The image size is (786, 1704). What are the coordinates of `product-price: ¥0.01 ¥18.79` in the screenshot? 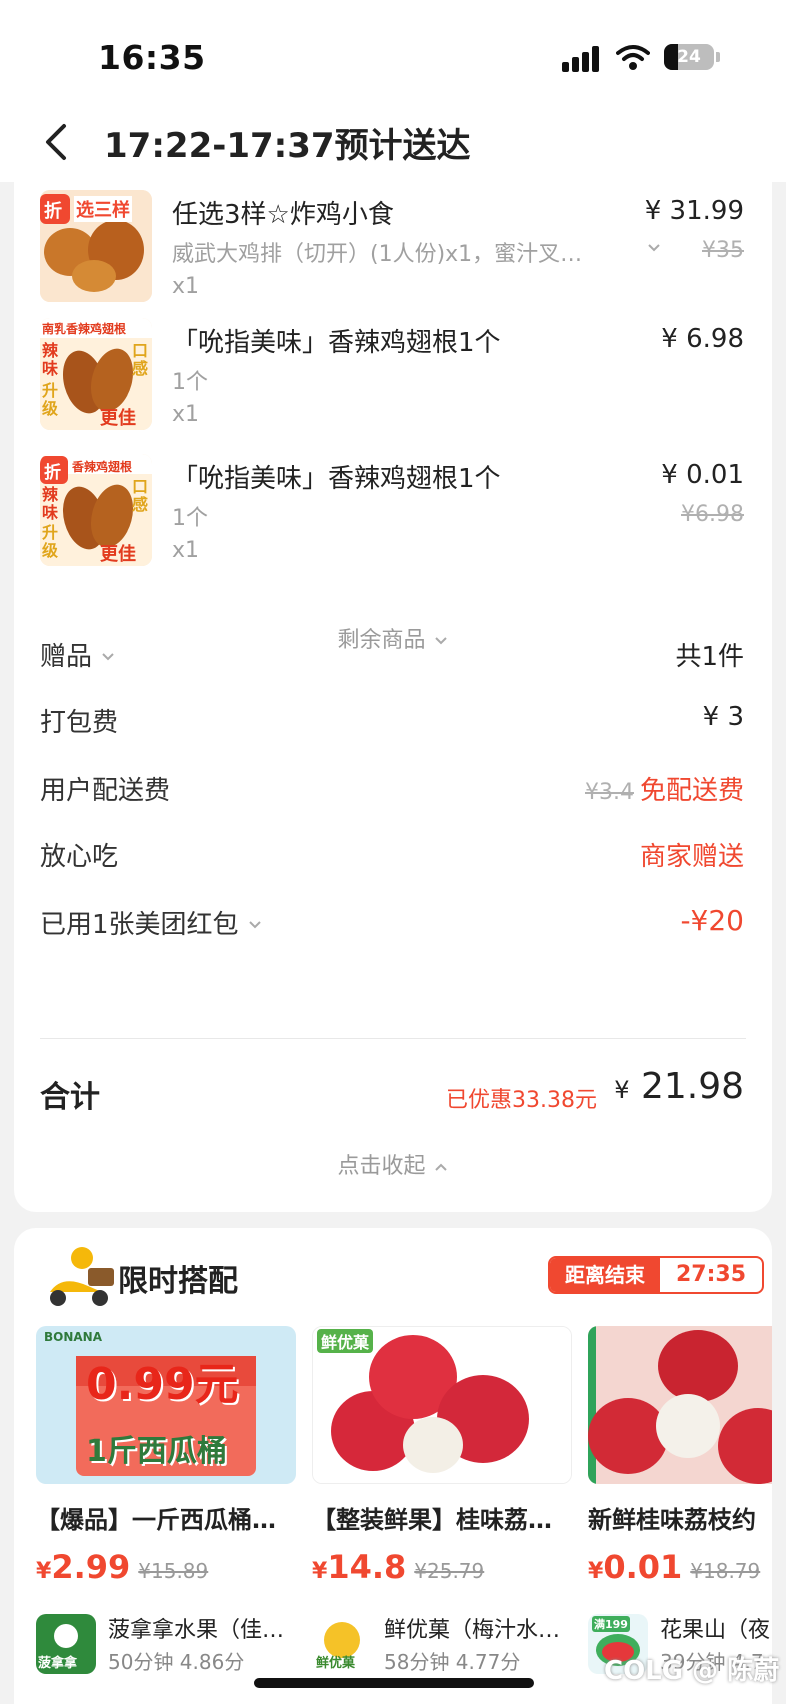 It's located at (674, 1567).